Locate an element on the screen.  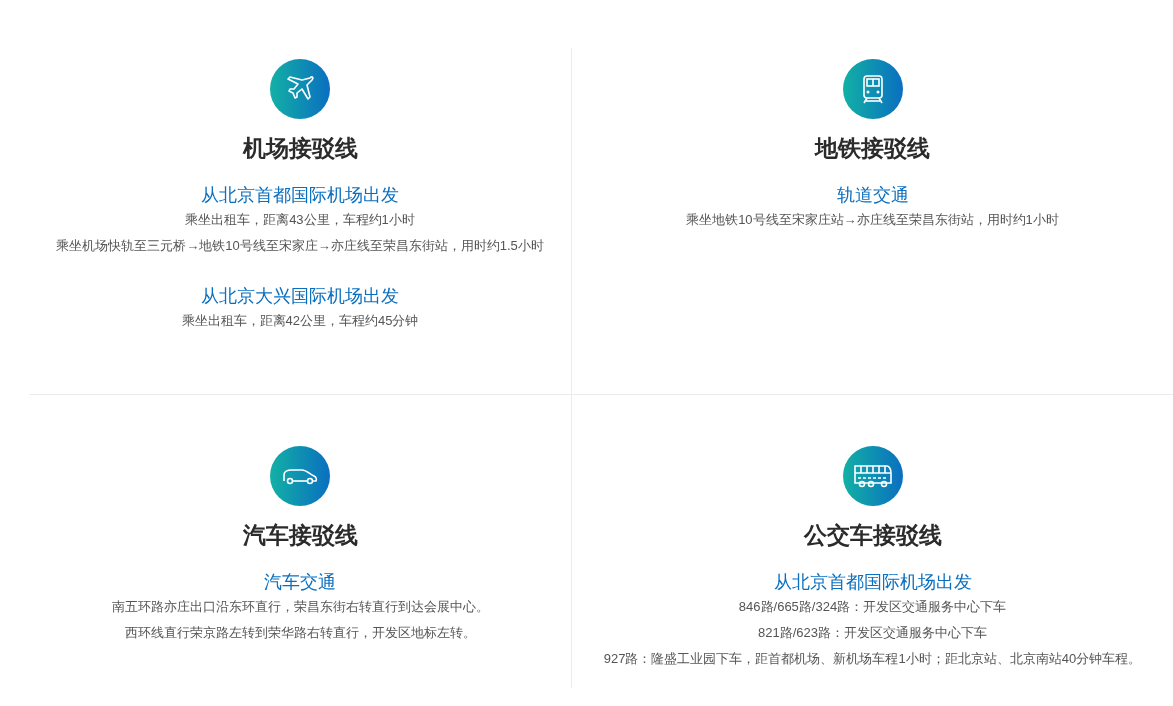
route-description: 南五环路亦庄出口沿东环直行，荣昌东街右转直行到达会展中心。 is located at coordinates (300, 607).